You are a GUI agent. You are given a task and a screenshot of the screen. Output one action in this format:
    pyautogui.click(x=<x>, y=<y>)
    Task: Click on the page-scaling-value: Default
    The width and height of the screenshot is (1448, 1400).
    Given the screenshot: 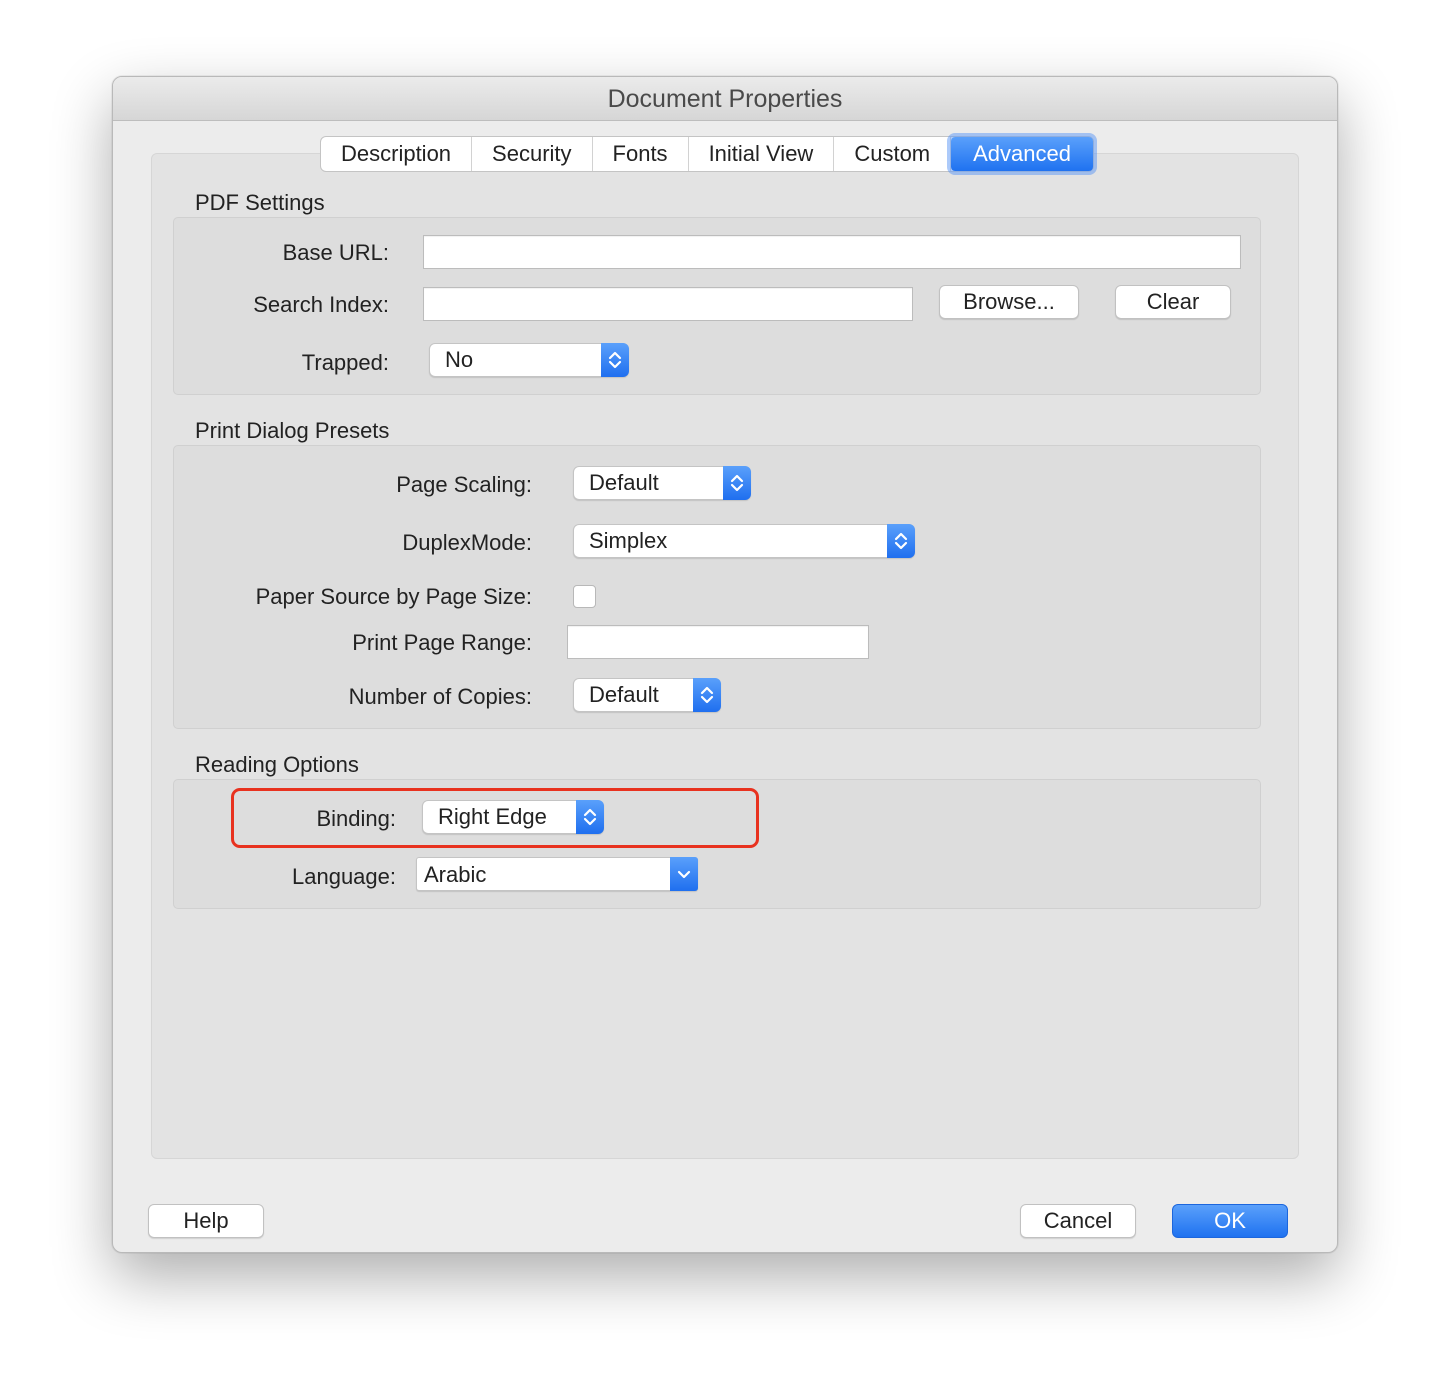 What is the action you would take?
    pyautogui.click(x=624, y=482)
    